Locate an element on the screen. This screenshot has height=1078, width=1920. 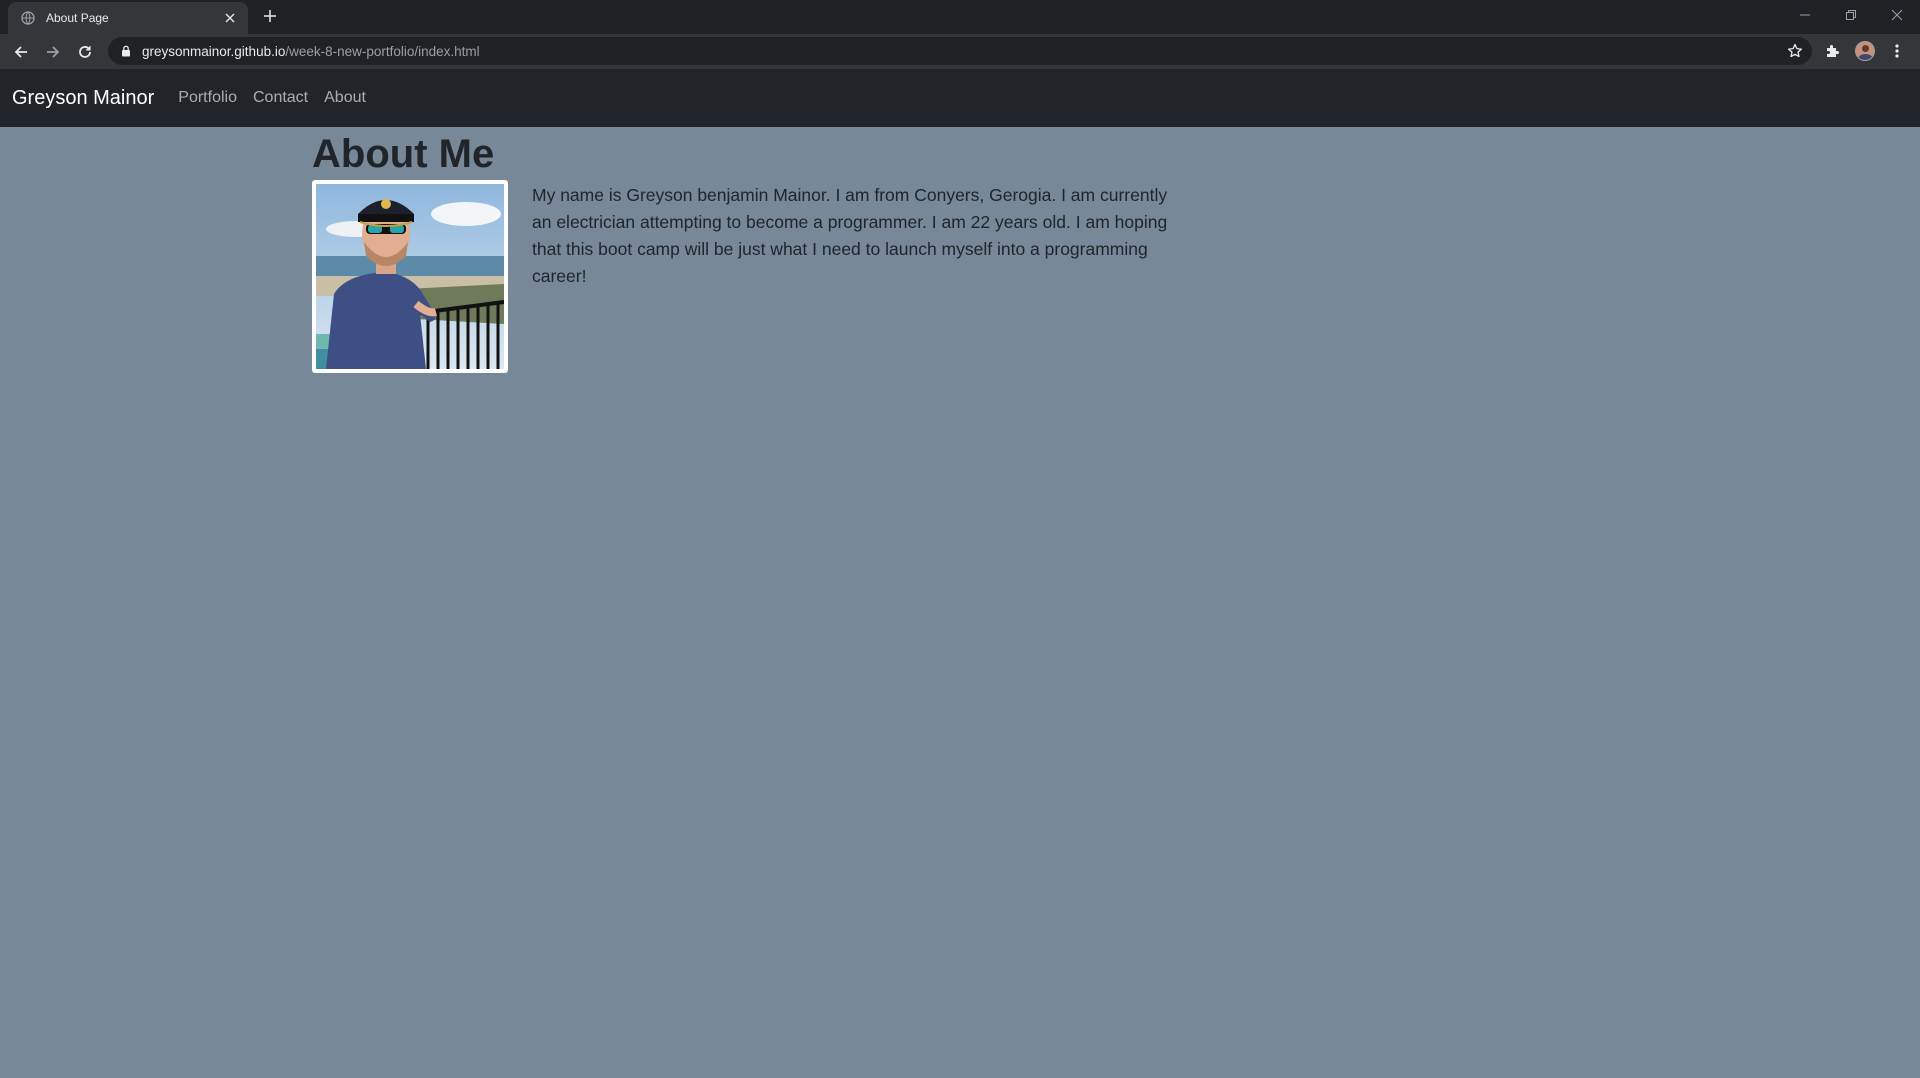
close-window-icon is located at coordinates (1897, 15).